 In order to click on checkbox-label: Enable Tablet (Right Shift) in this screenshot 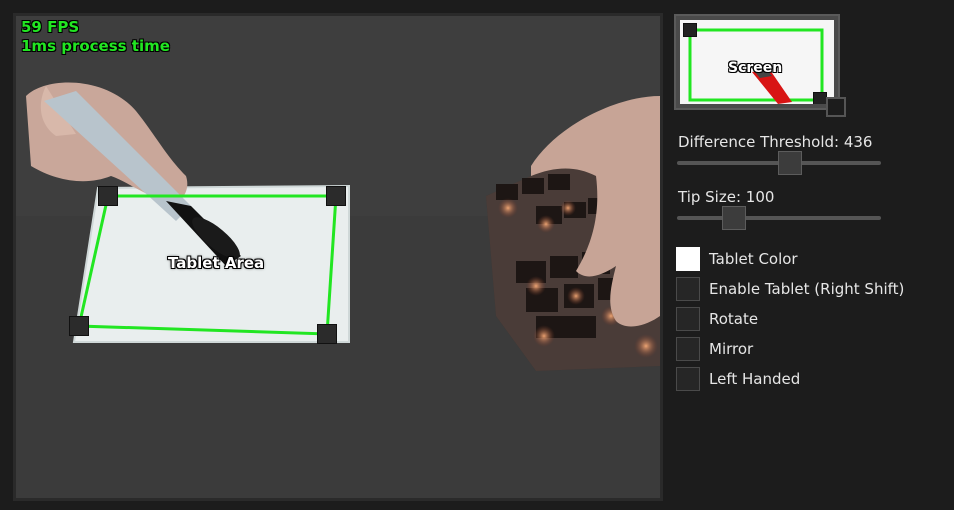, I will do `click(807, 289)`.